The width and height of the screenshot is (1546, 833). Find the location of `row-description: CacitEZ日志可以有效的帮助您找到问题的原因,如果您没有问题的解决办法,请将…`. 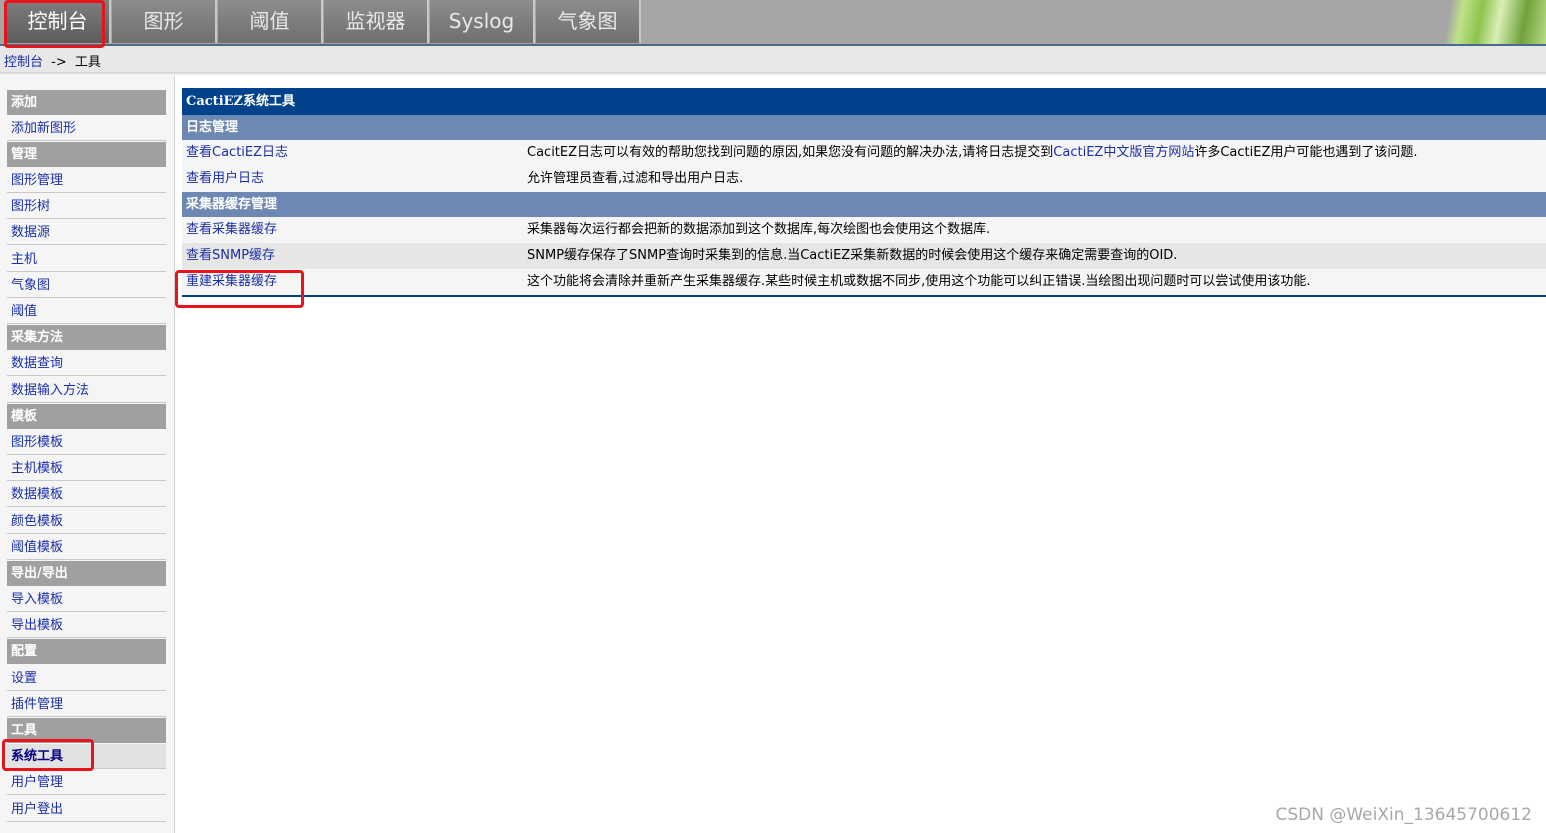

row-description: CacitEZ日志可以有效的帮助您找到问题的原因,如果您没有问题的解决办法,请将… is located at coordinates (972, 153).